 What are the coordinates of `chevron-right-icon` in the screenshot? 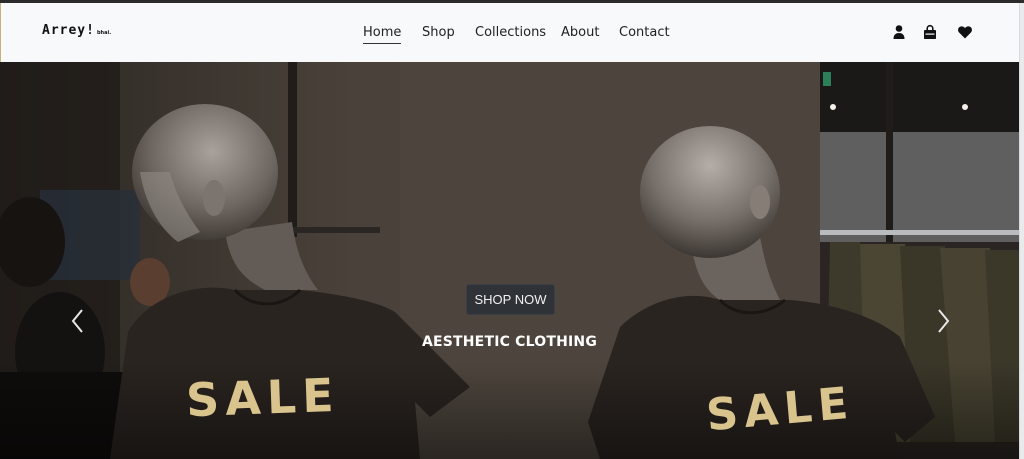 It's located at (943, 321).